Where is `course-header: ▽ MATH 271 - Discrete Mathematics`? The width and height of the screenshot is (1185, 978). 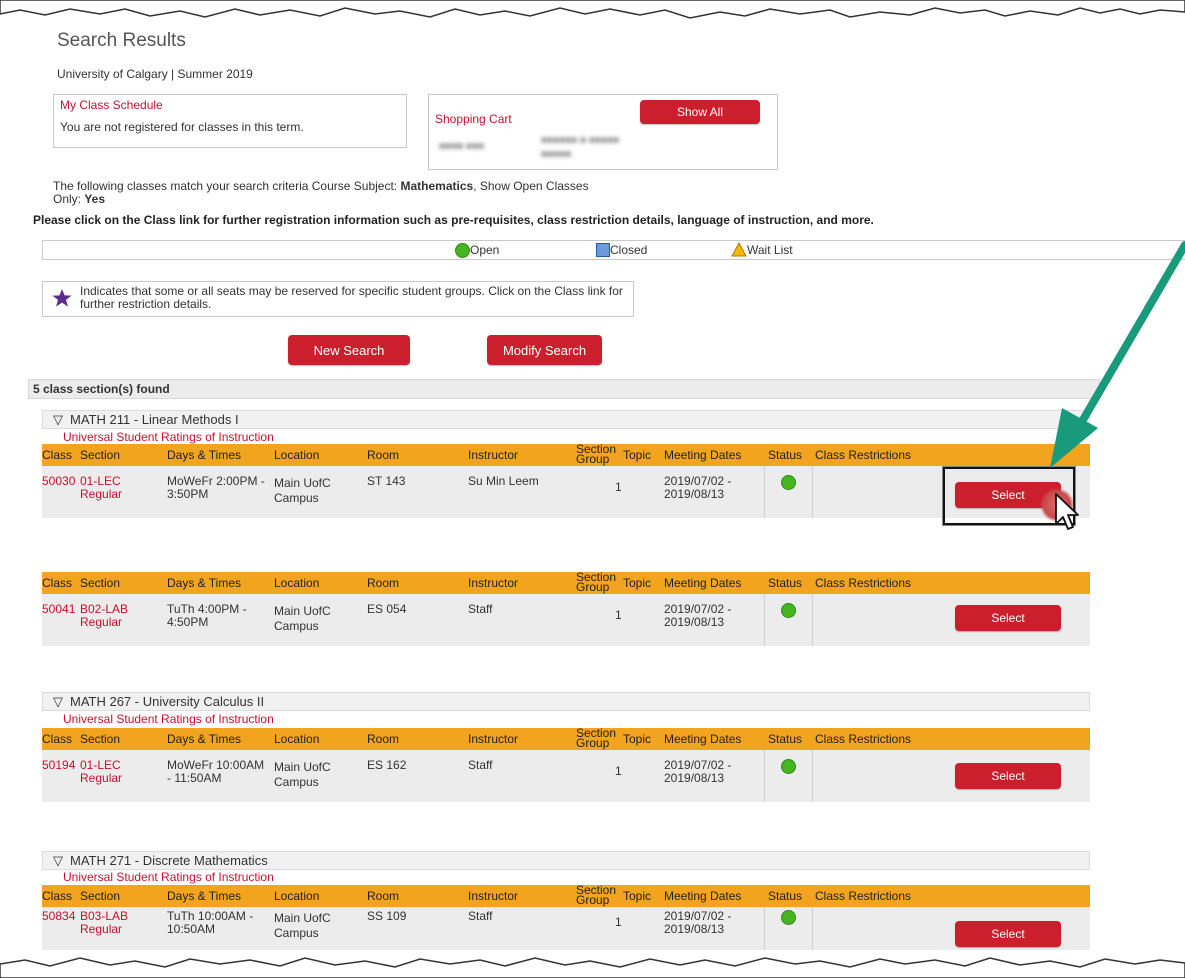 course-header: ▽ MATH 271 - Discrete Mathematics is located at coordinates (566, 860).